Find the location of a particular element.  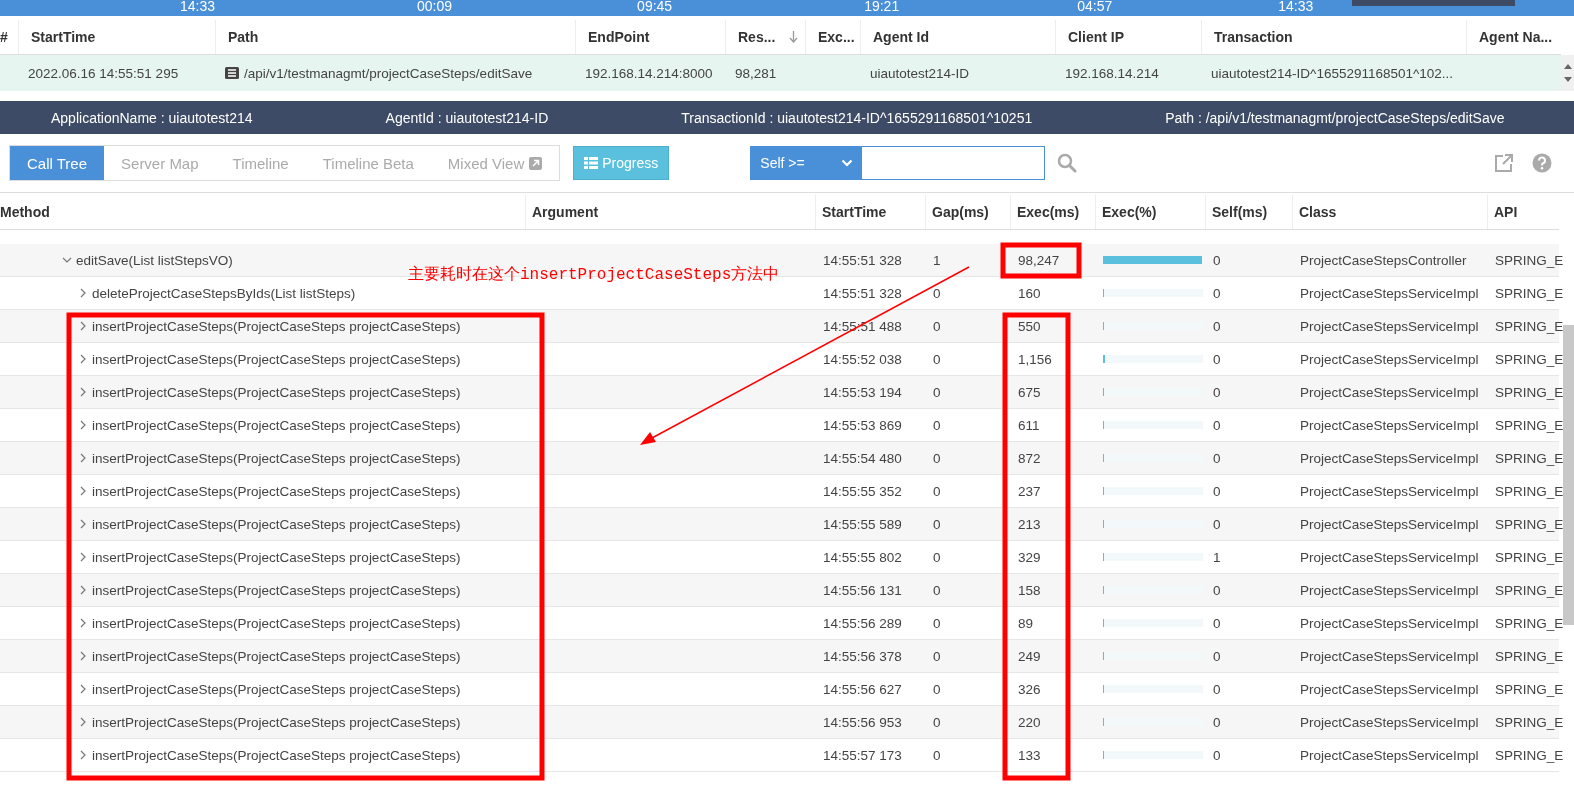

table-cell-text: uiautotest214-ID is located at coordinates (920, 73).